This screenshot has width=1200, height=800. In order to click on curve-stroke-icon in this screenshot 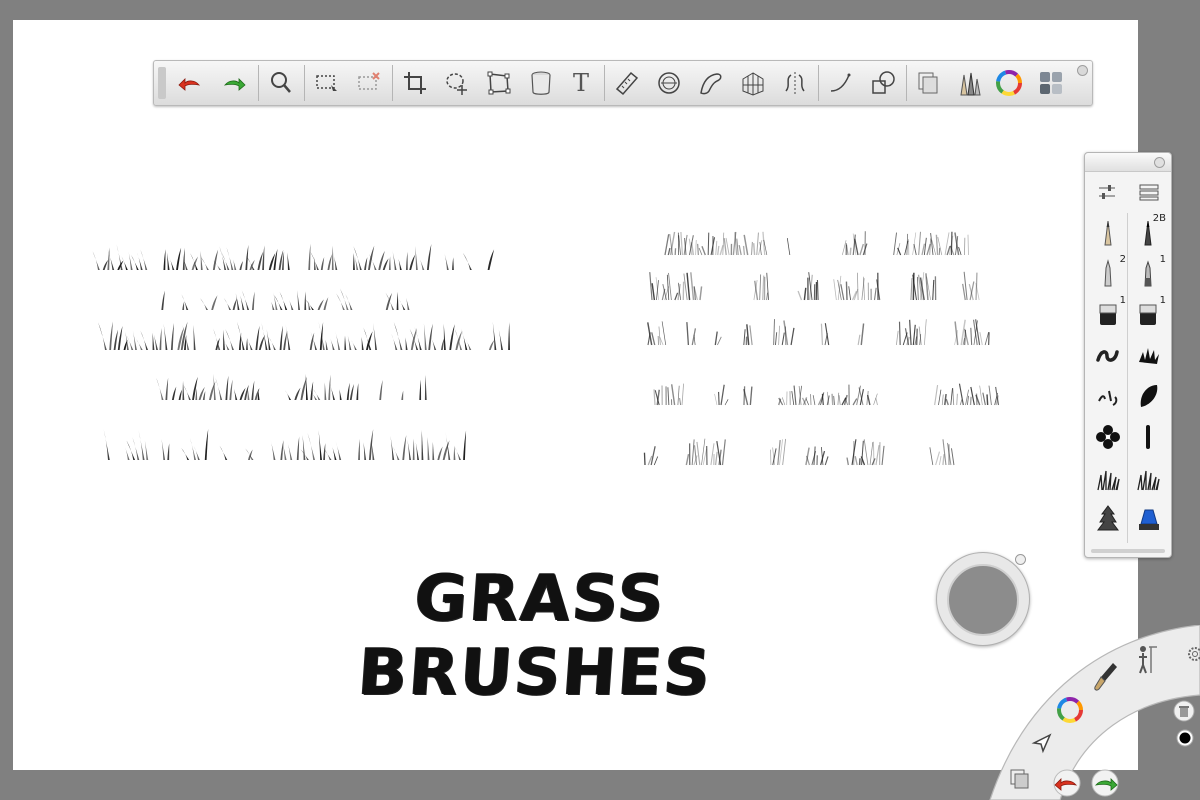, I will do `click(840, 82)`.